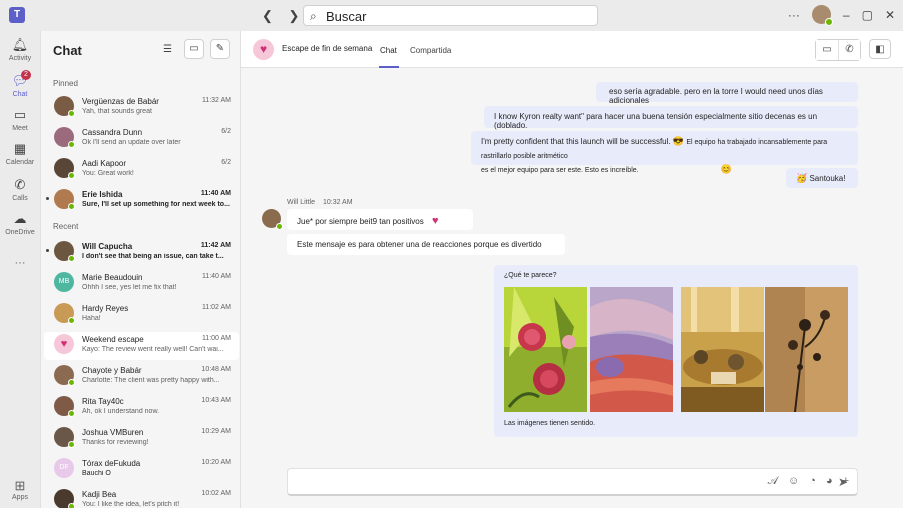 This screenshot has height=508, width=903. I want to click on minimize-button: –, so click(846, 15).